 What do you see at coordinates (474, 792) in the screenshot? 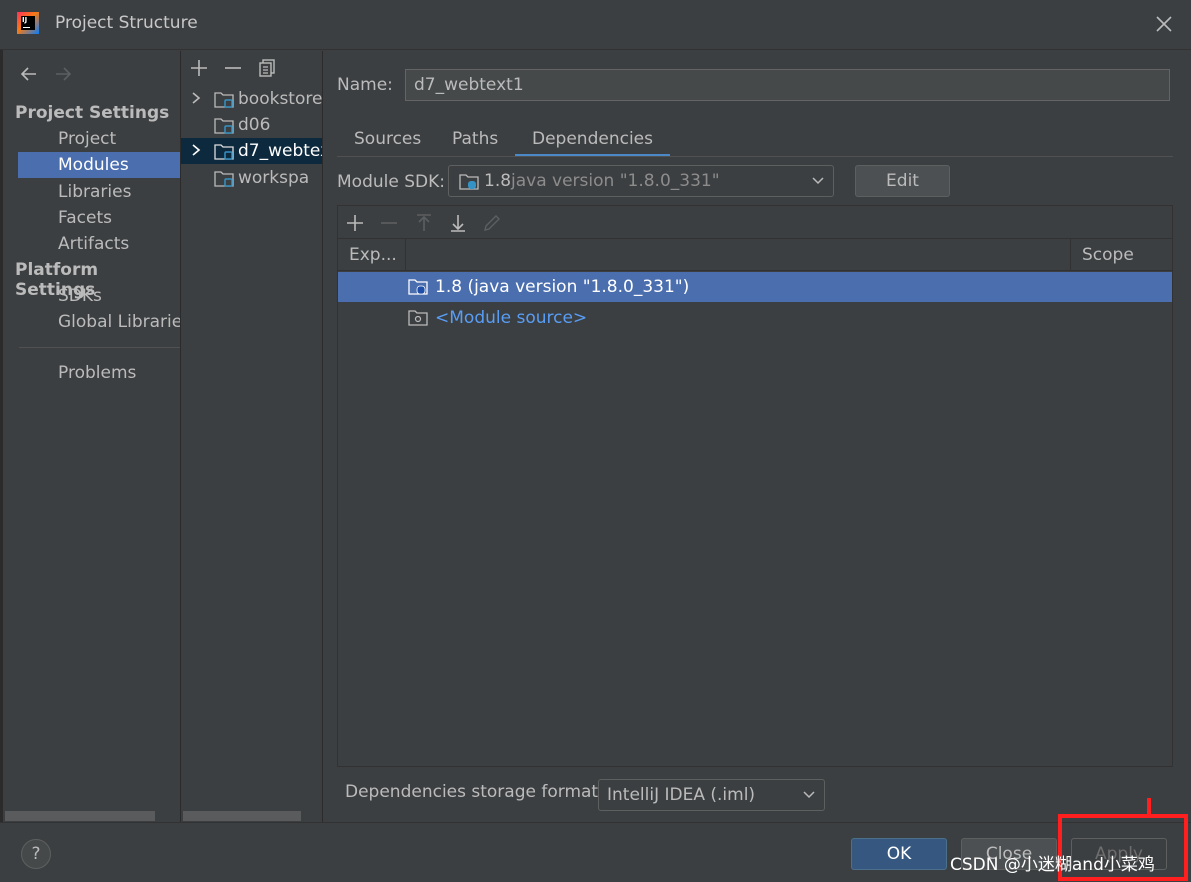
I see `storage-format-label: Dependencies storage format:` at bounding box center [474, 792].